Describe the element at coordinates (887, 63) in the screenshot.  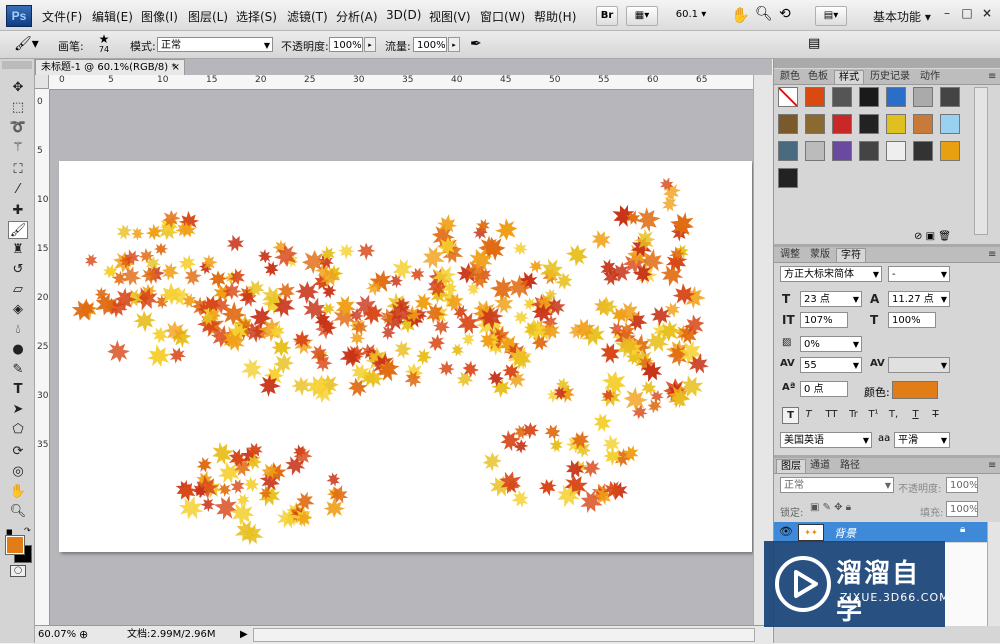
I see `panel-dock-header` at that location.